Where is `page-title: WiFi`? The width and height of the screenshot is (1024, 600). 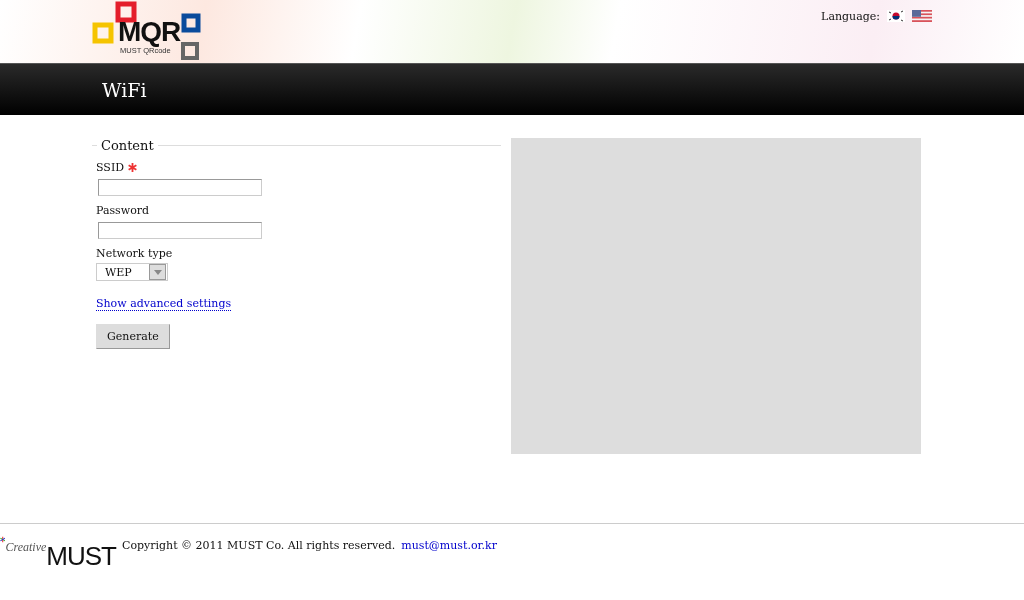 page-title: WiFi is located at coordinates (124, 89).